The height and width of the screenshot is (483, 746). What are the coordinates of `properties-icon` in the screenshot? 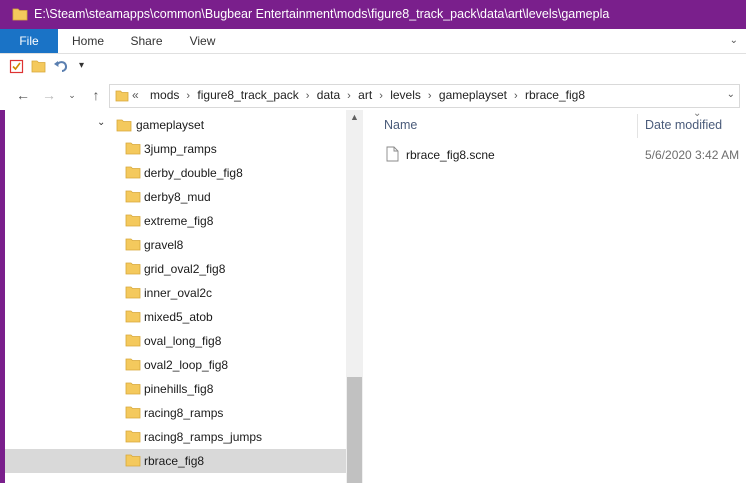 It's located at (16, 66).